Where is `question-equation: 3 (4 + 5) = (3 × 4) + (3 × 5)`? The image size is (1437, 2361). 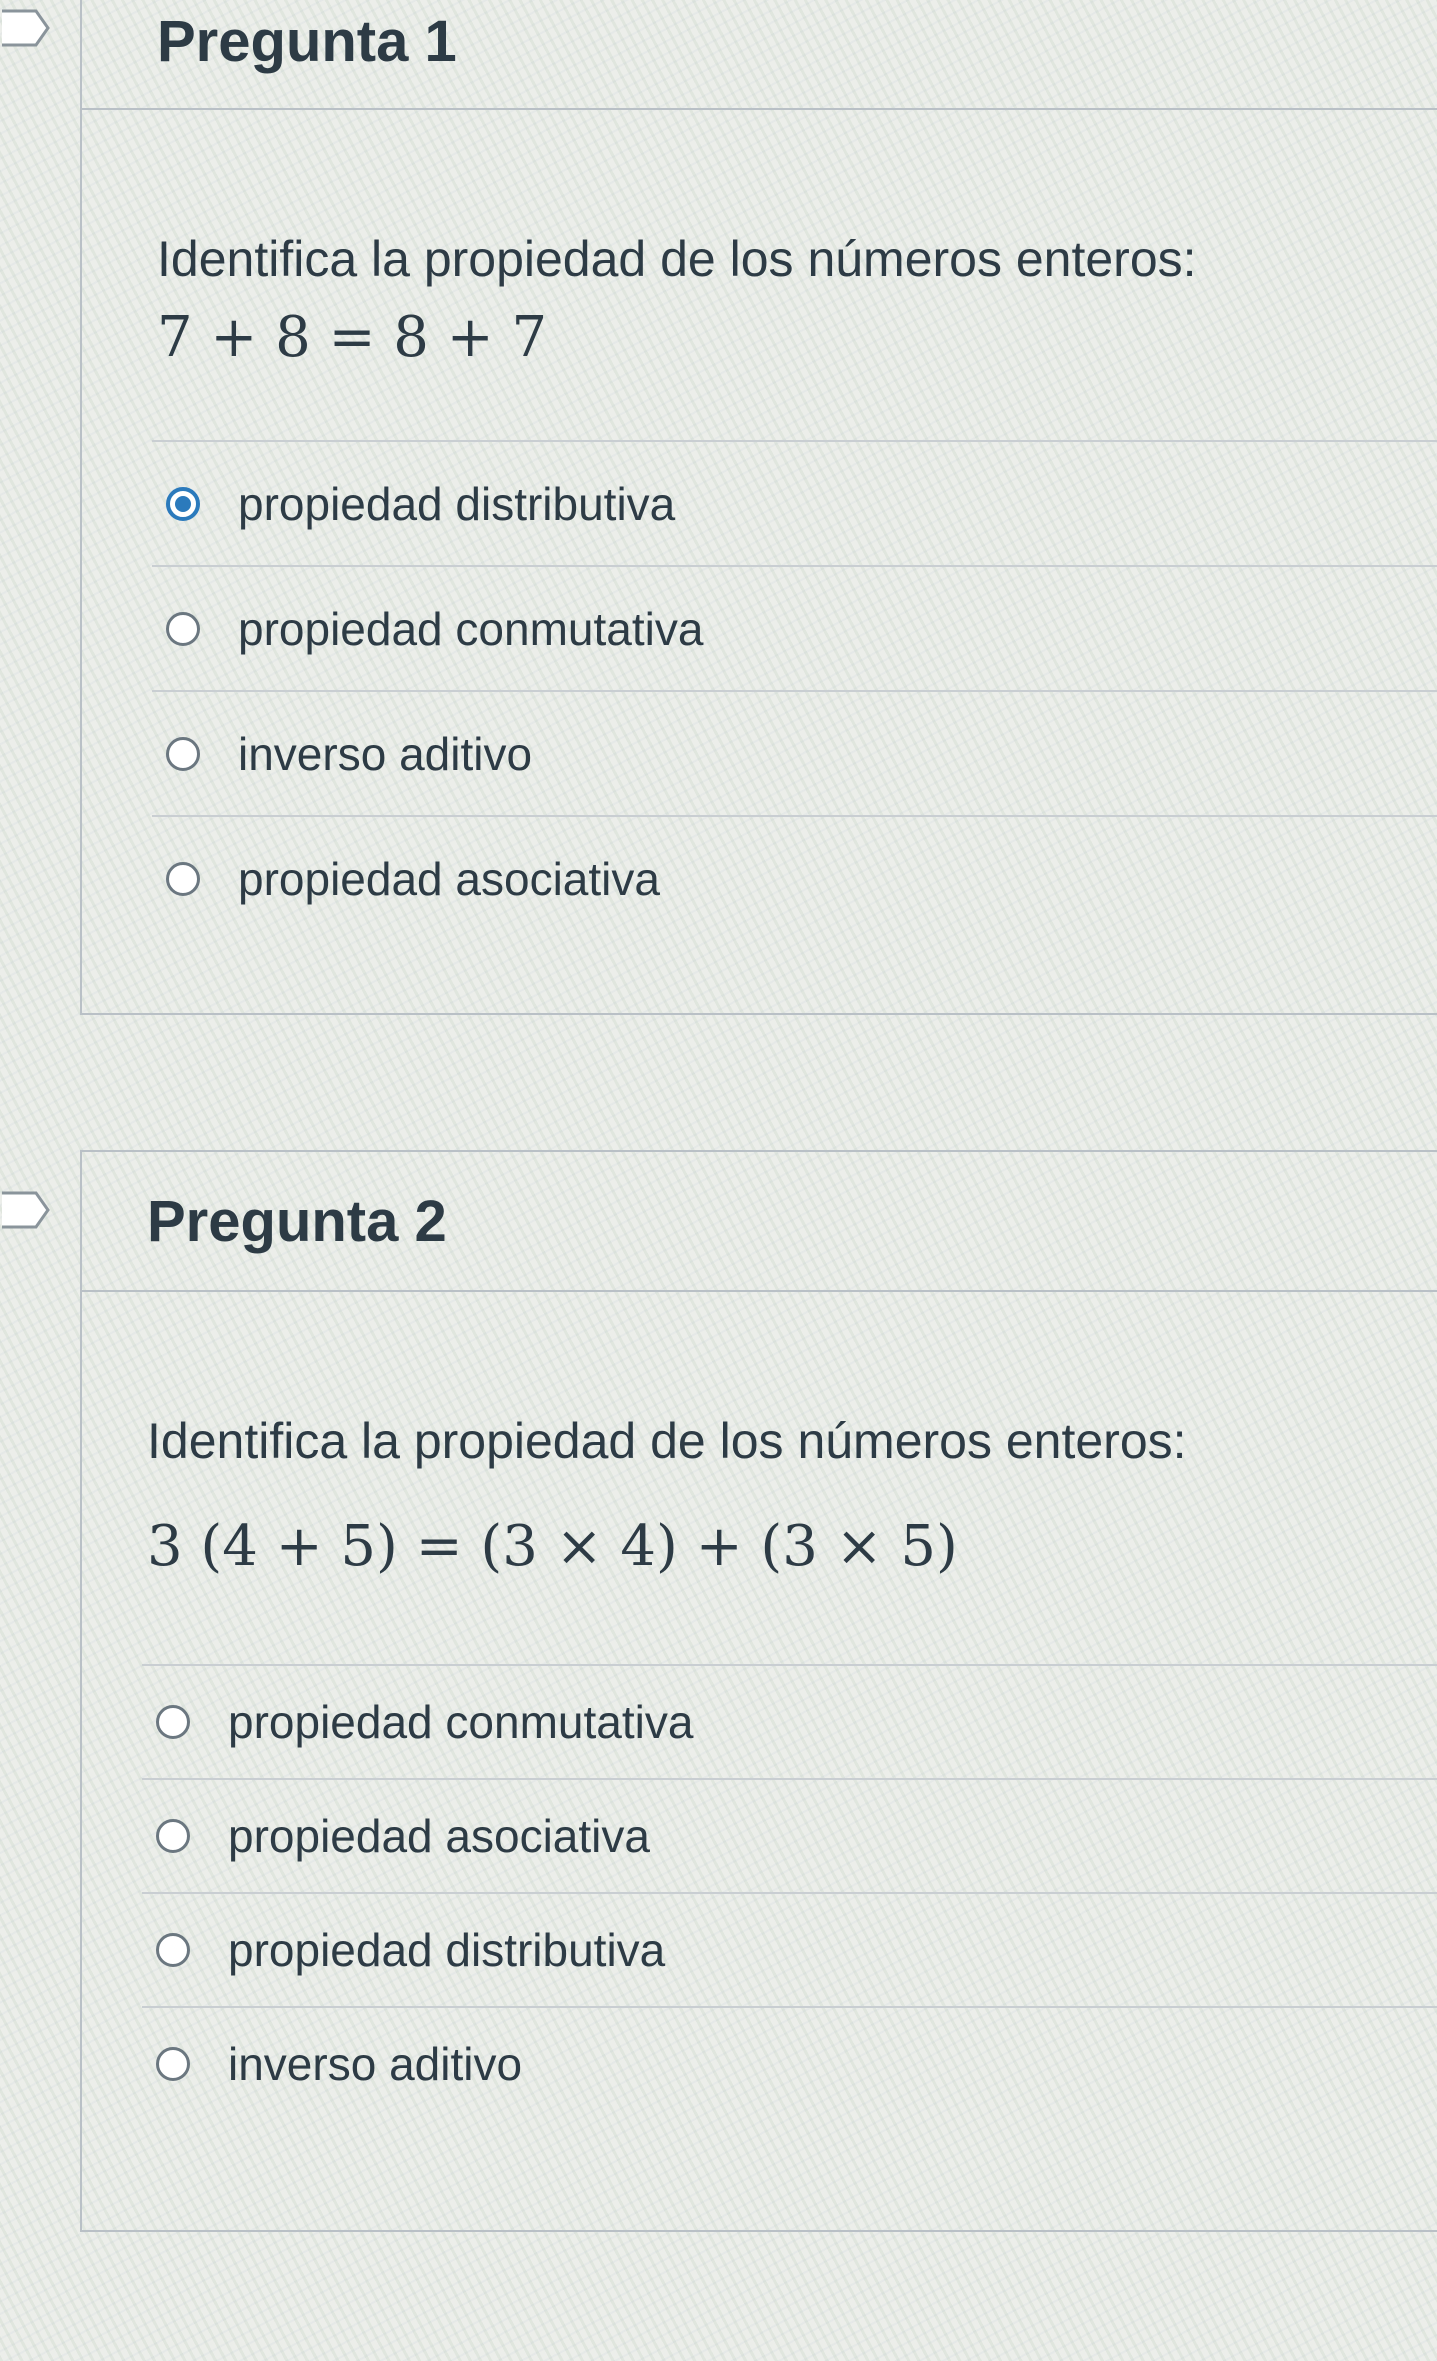
question-equation: 3 (4 + 5) = (3 × 4) + (3 × 5) is located at coordinates (552, 1546).